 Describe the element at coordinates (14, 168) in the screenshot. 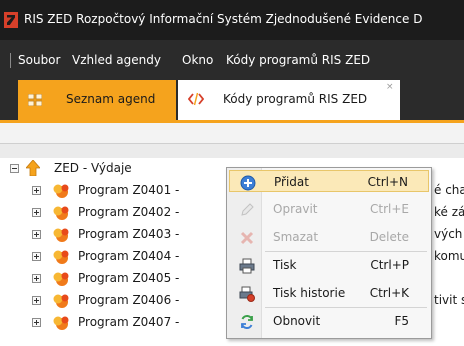

I see `collapse-icon` at that location.